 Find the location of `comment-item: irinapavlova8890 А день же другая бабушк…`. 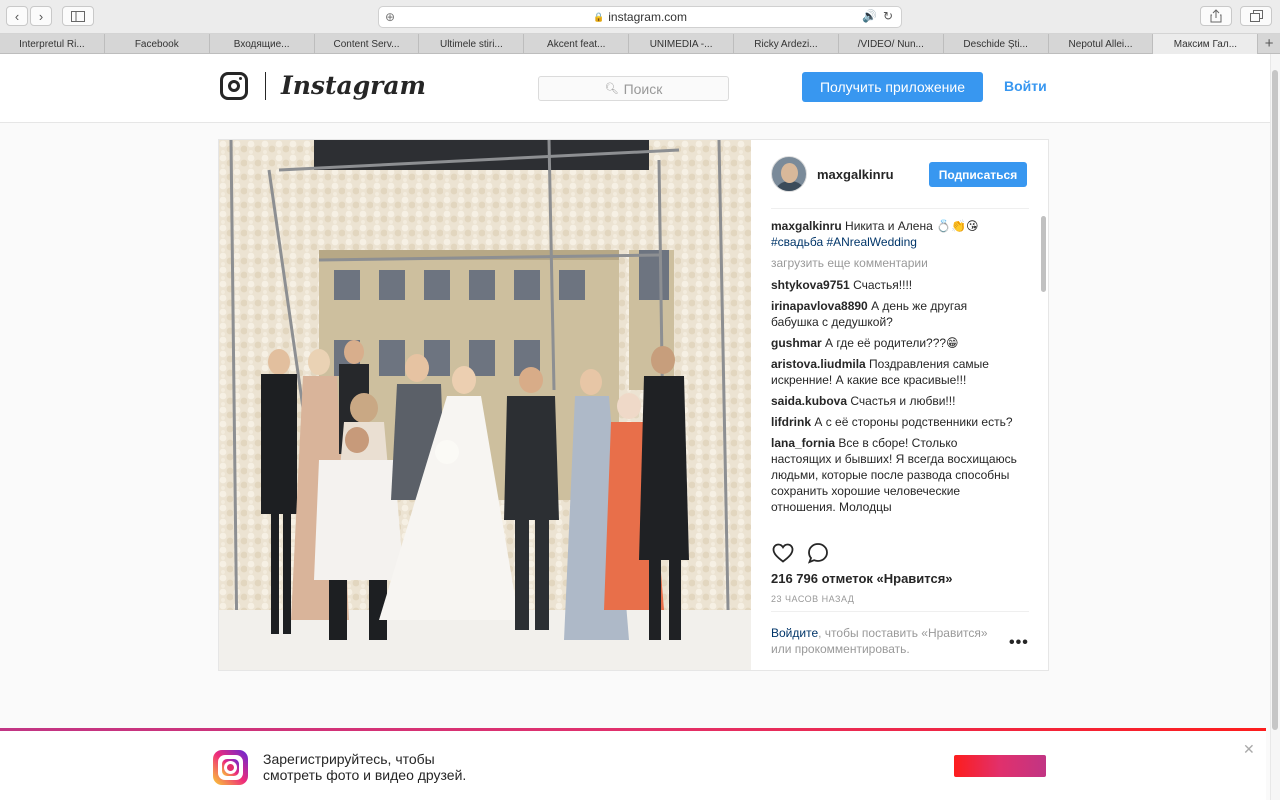

comment-item: irinapavlova8890 А день же другая бабушк… is located at coordinates (894, 314).